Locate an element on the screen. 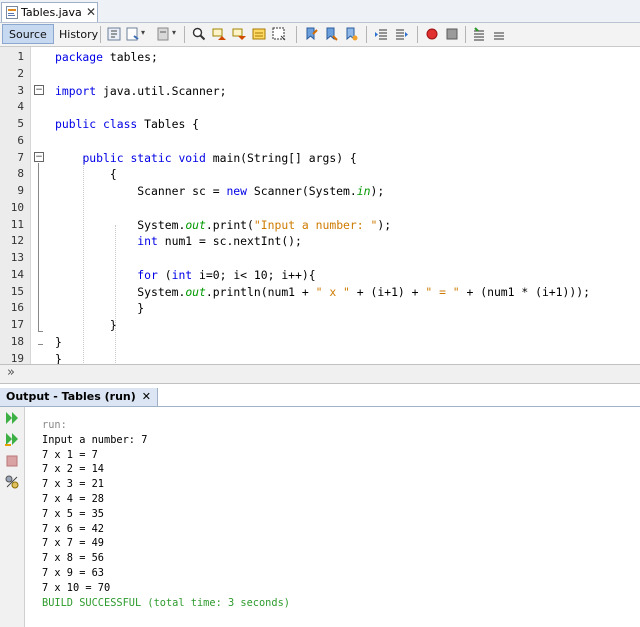 The image size is (640, 627). next-bookmark-icon is located at coordinates (331, 34).